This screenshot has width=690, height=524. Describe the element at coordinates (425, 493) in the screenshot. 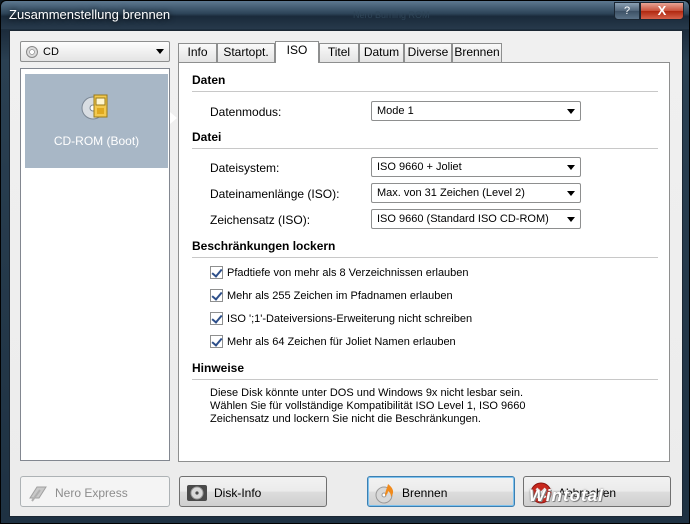

I see `button-label: Brennen` at that location.